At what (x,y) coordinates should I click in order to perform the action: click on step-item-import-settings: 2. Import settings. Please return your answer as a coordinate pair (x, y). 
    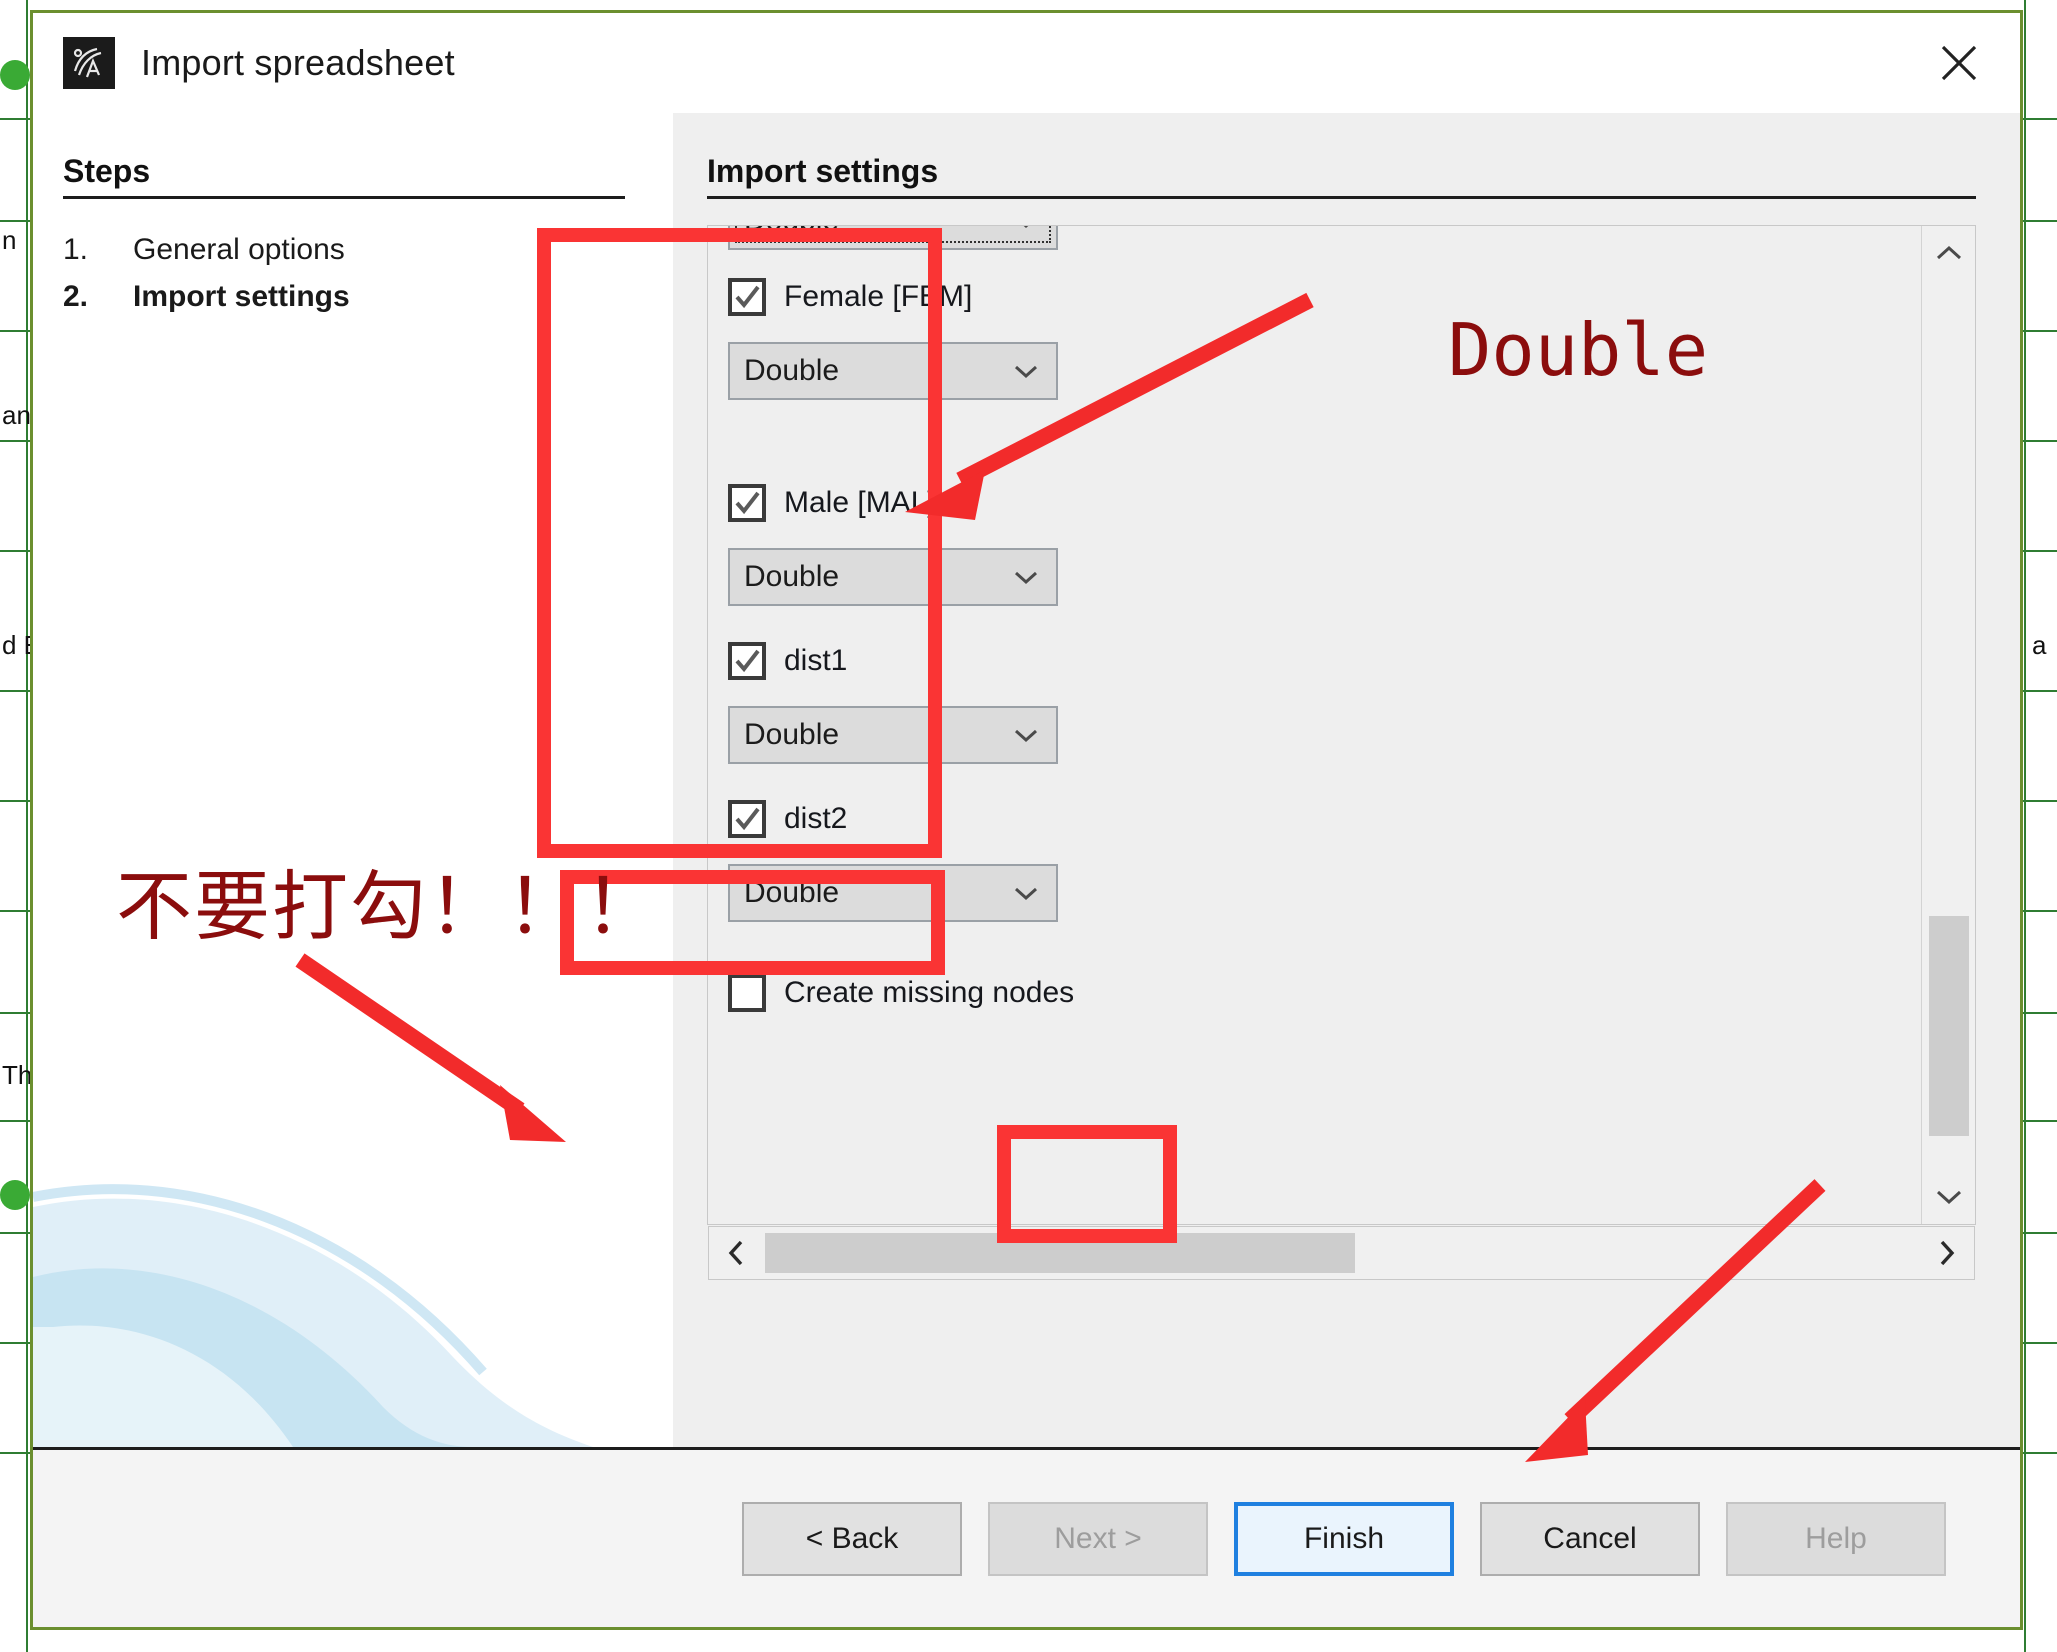
    Looking at the image, I should click on (368, 297).